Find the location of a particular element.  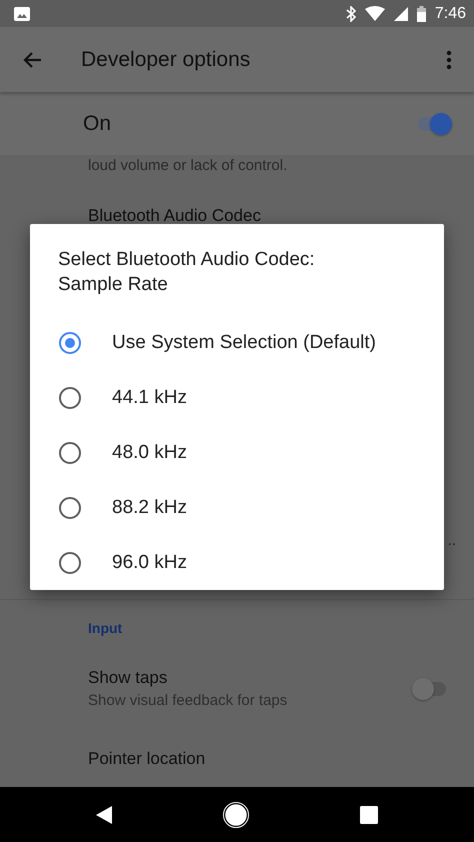

toggle-switch is located at coordinates (430, 688).